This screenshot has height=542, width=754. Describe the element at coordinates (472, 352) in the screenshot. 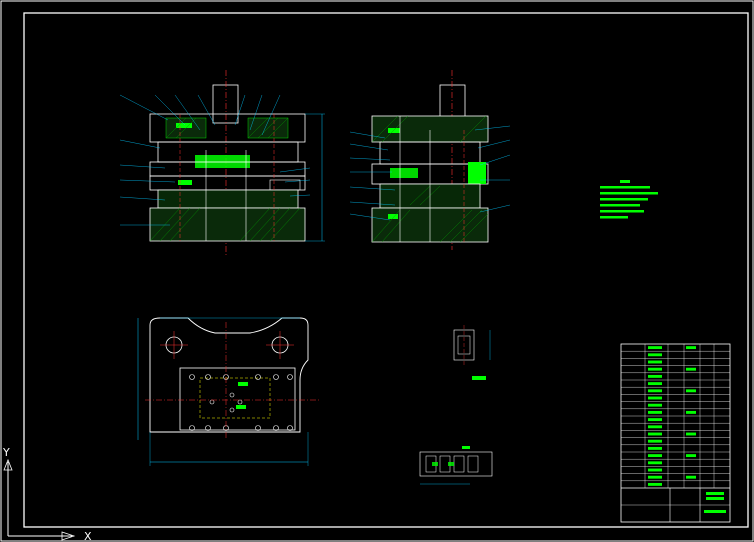

I see `part-drawing` at that location.